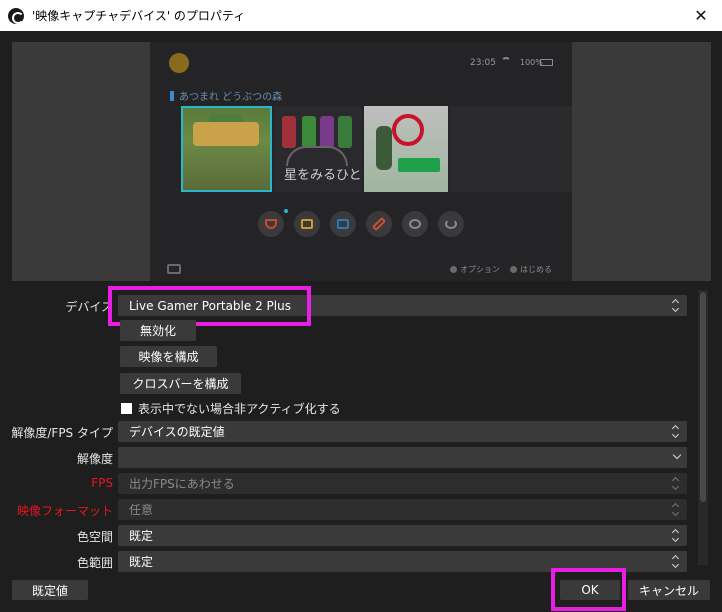 Image resolution: width=722 pixels, height=612 pixels. I want to click on game-tile-text: 星をみるひと, so click(323, 175).